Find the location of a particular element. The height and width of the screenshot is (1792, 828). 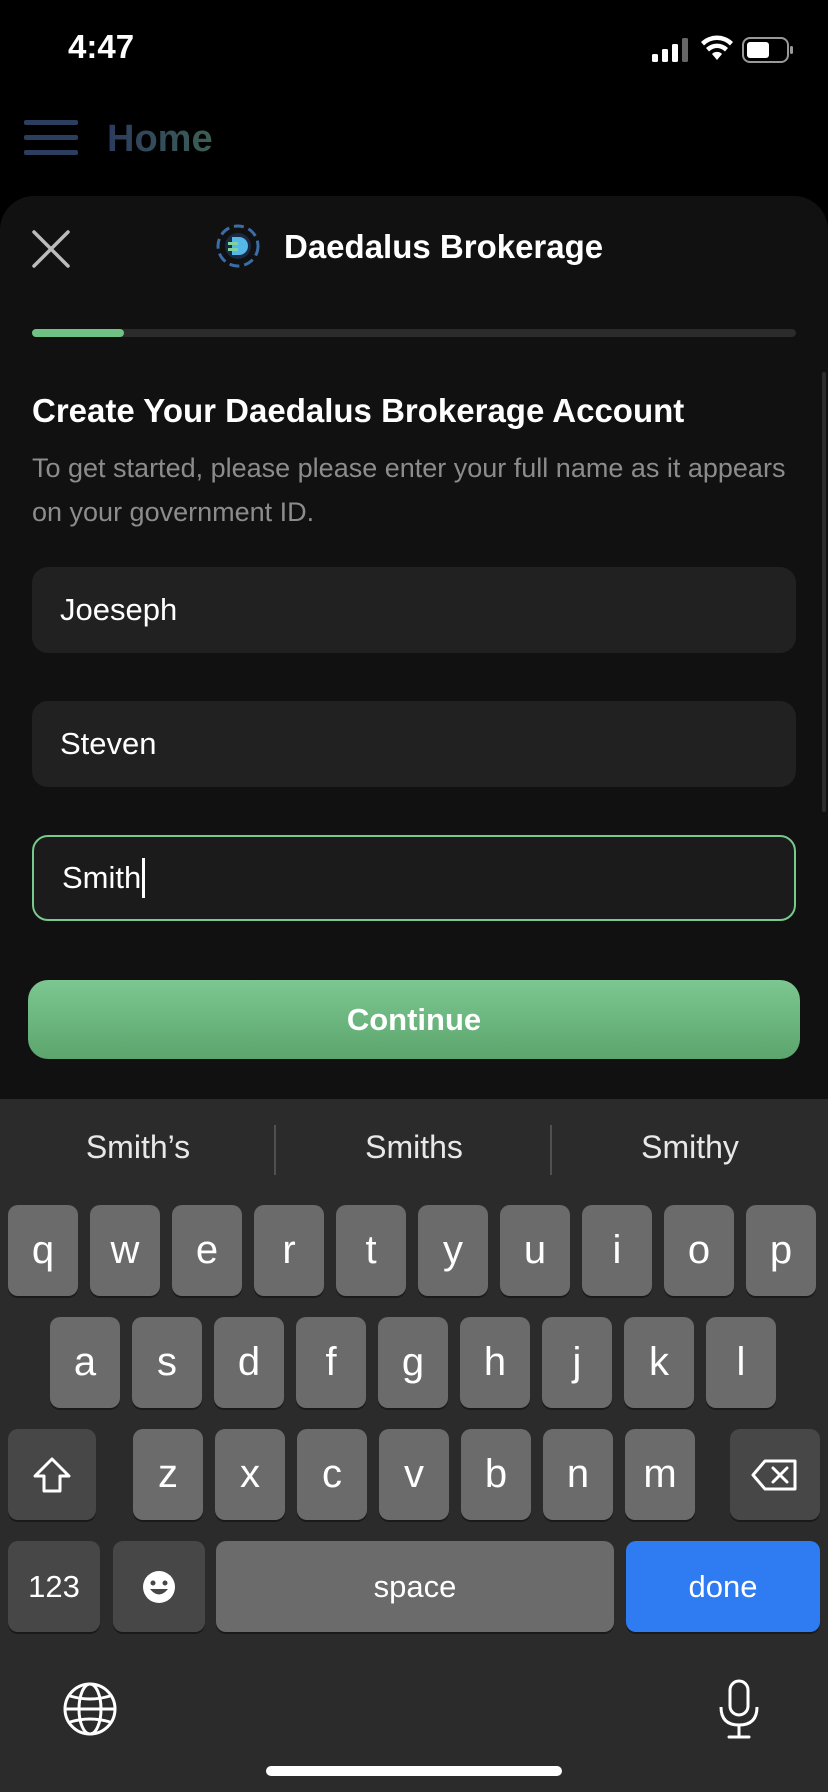

done-key: done is located at coordinates (723, 1586).